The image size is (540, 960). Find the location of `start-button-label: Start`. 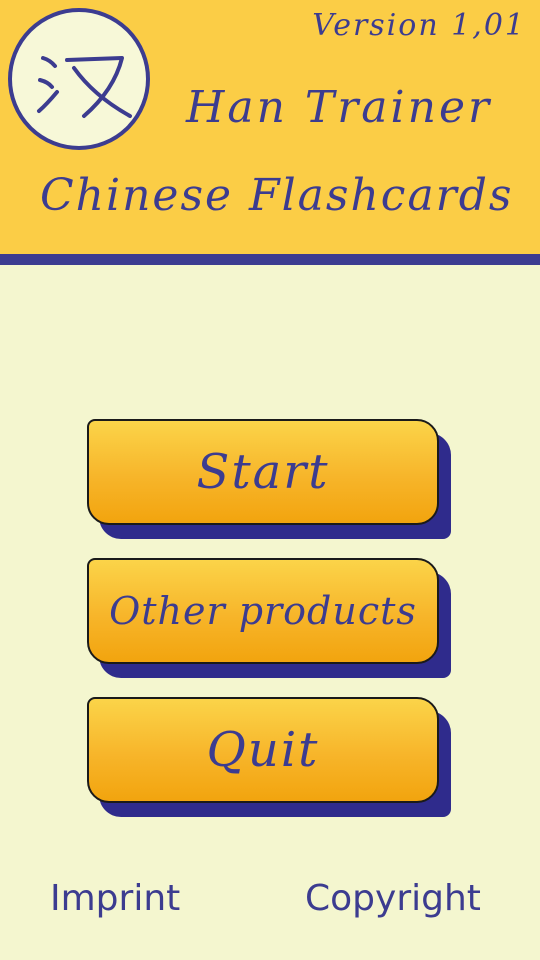

start-button-label: Start is located at coordinates (263, 472).